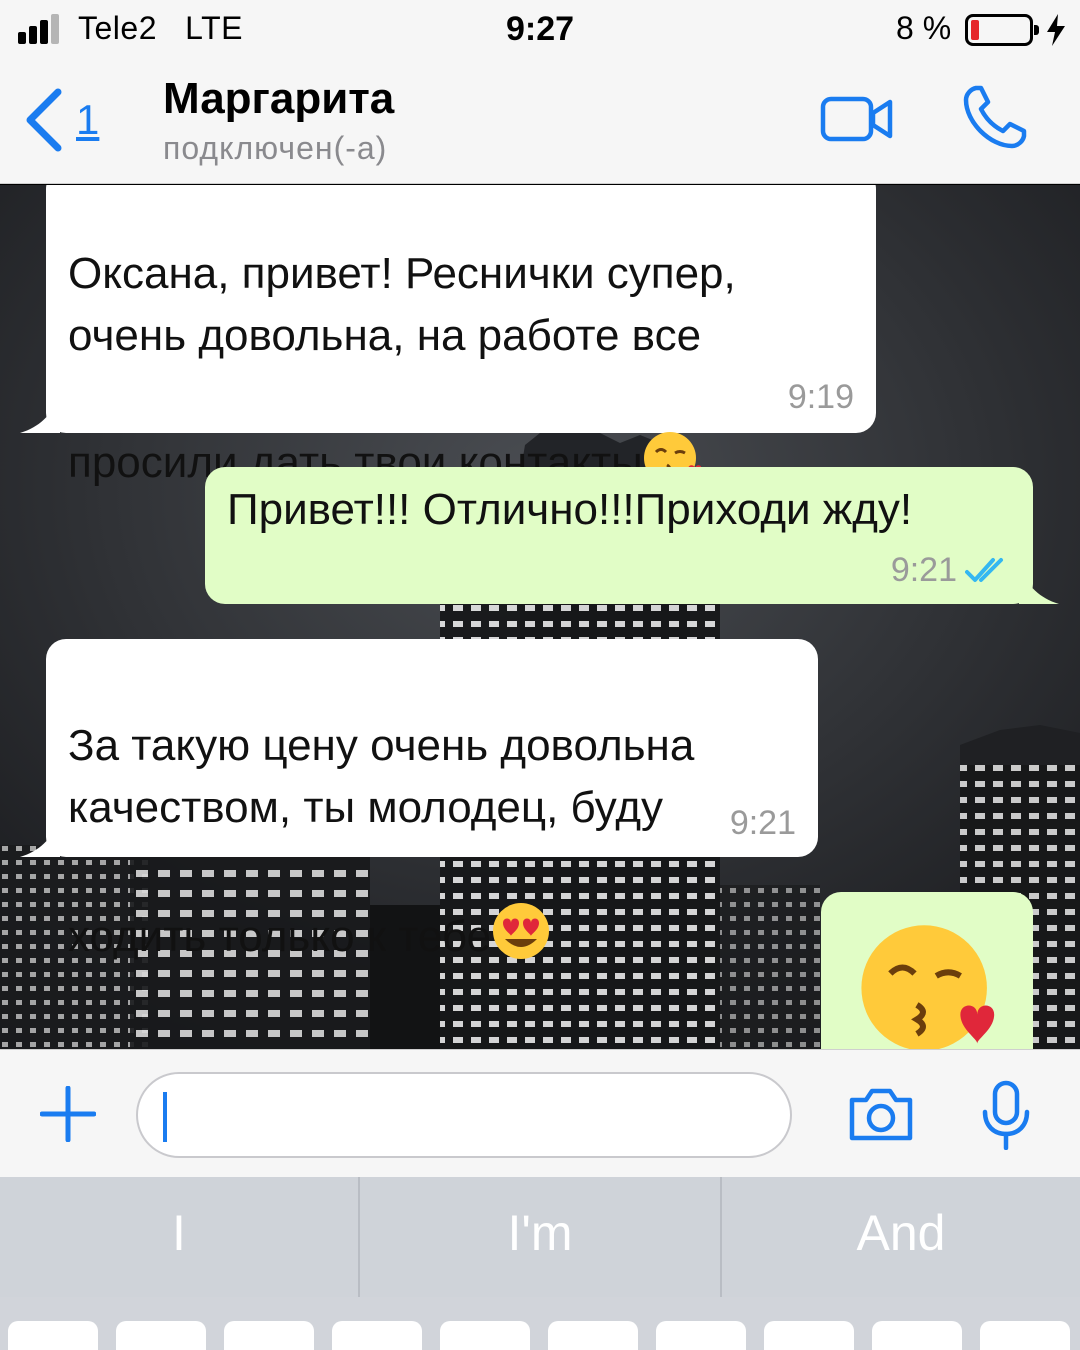 The height and width of the screenshot is (1350, 1080). I want to click on phone-icon, so click(995, 117).